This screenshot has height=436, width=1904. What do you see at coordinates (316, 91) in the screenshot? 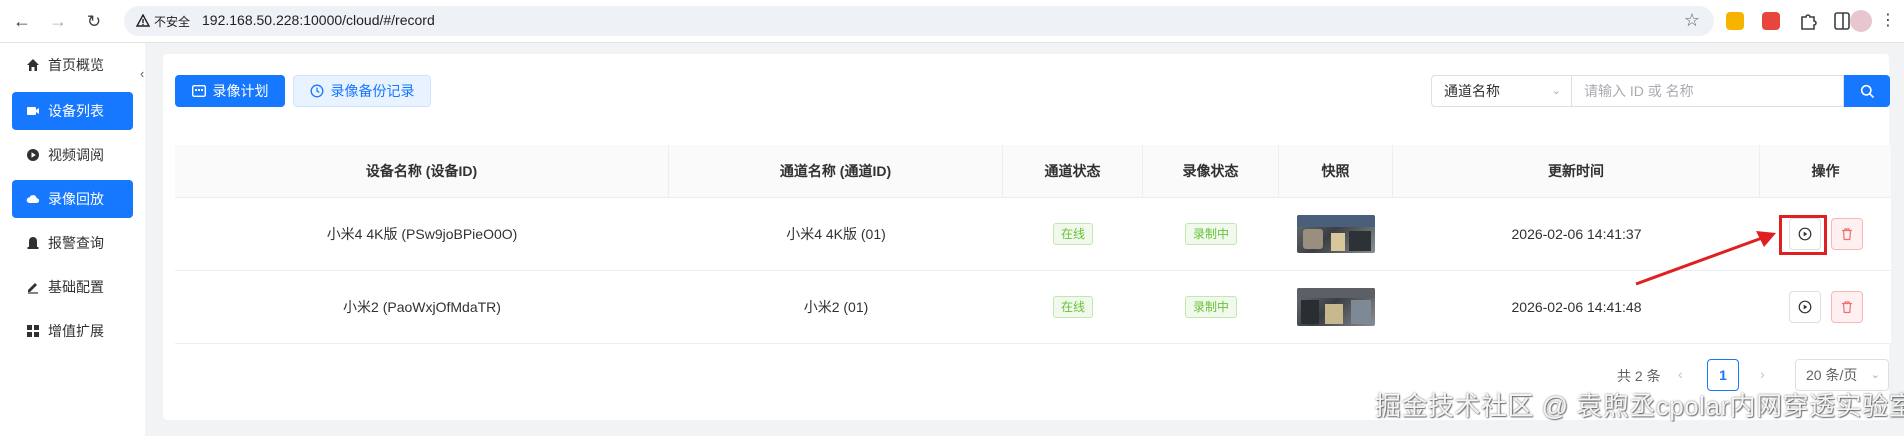
I see `history-icon` at bounding box center [316, 91].